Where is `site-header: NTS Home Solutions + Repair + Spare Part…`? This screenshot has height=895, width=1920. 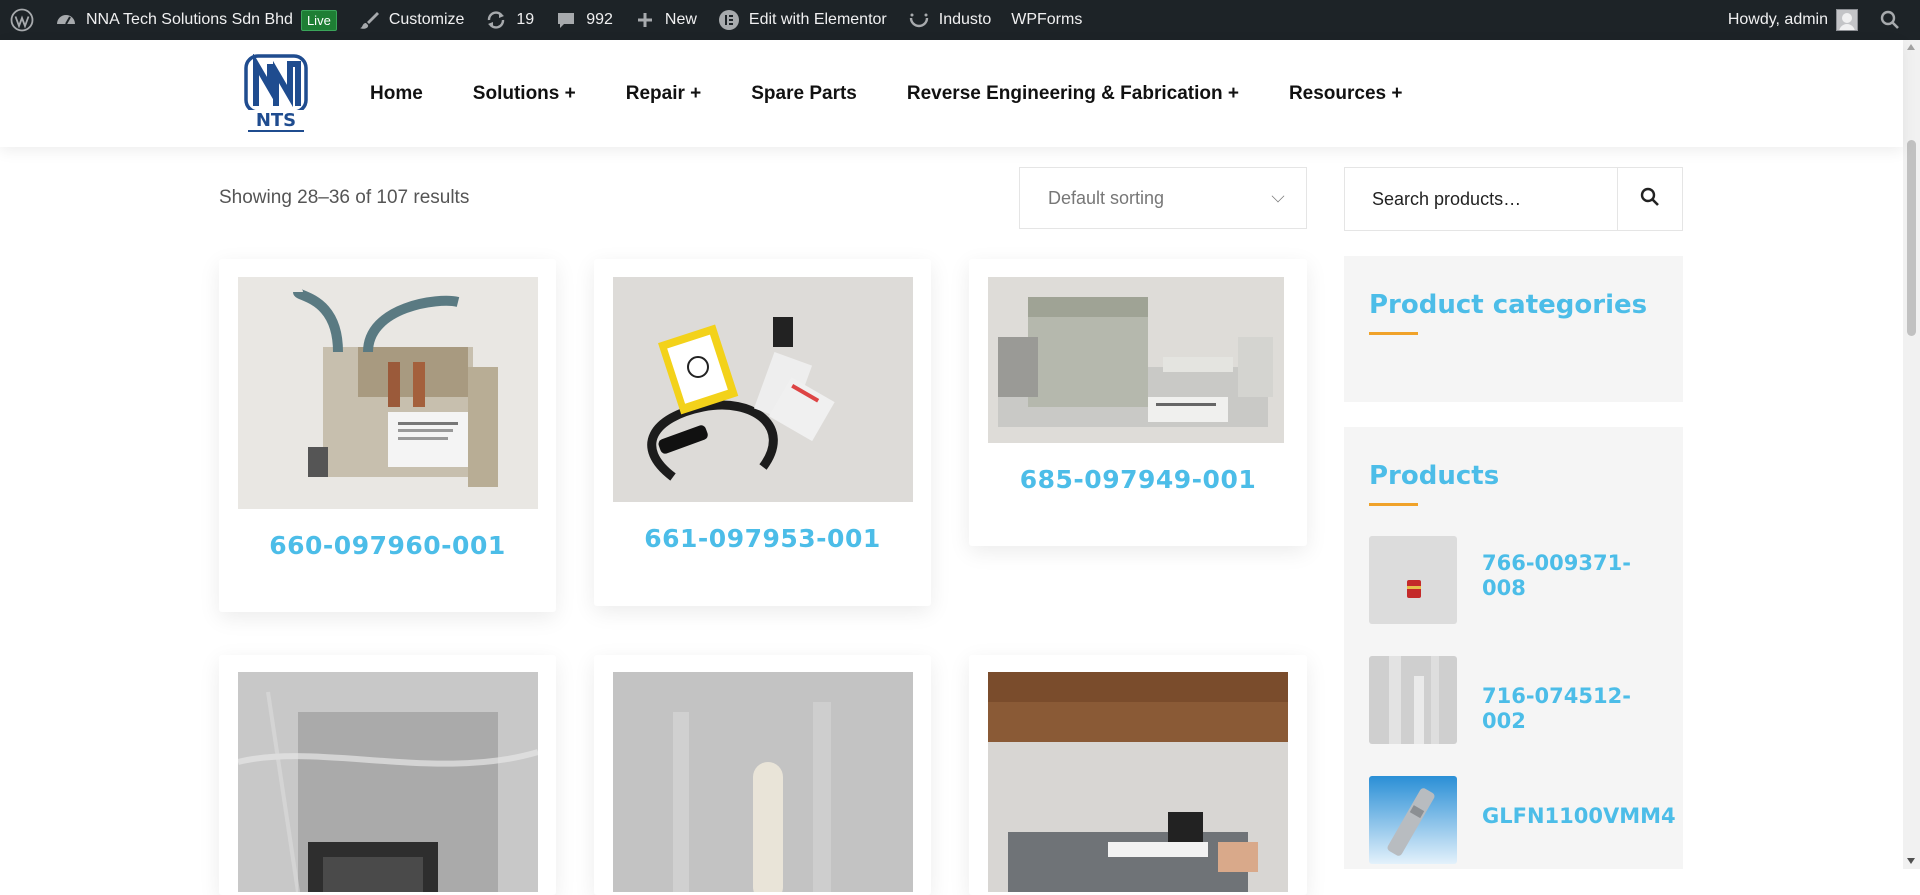
site-header: NTS Home Solutions + Repair + Spare Part… is located at coordinates (951, 93).